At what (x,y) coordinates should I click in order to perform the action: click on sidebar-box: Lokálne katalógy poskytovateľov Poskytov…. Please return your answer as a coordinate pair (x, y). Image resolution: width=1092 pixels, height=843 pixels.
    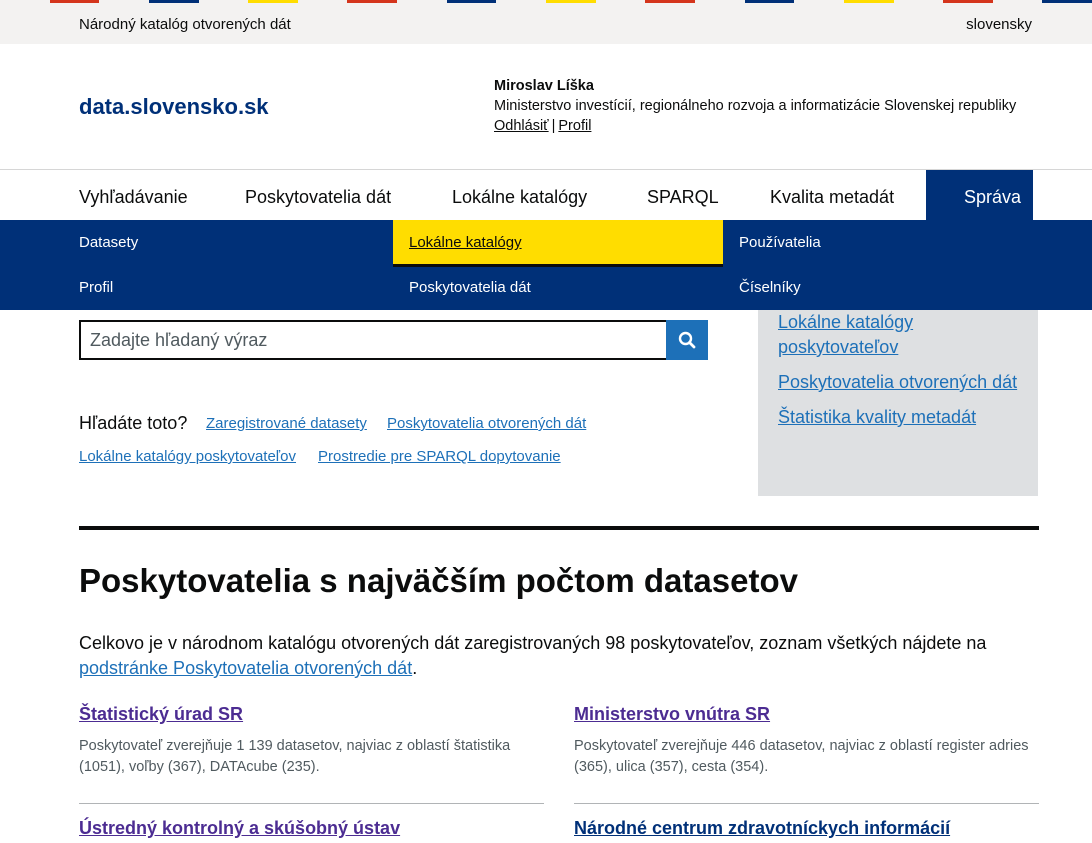
    Looking at the image, I should click on (898, 403).